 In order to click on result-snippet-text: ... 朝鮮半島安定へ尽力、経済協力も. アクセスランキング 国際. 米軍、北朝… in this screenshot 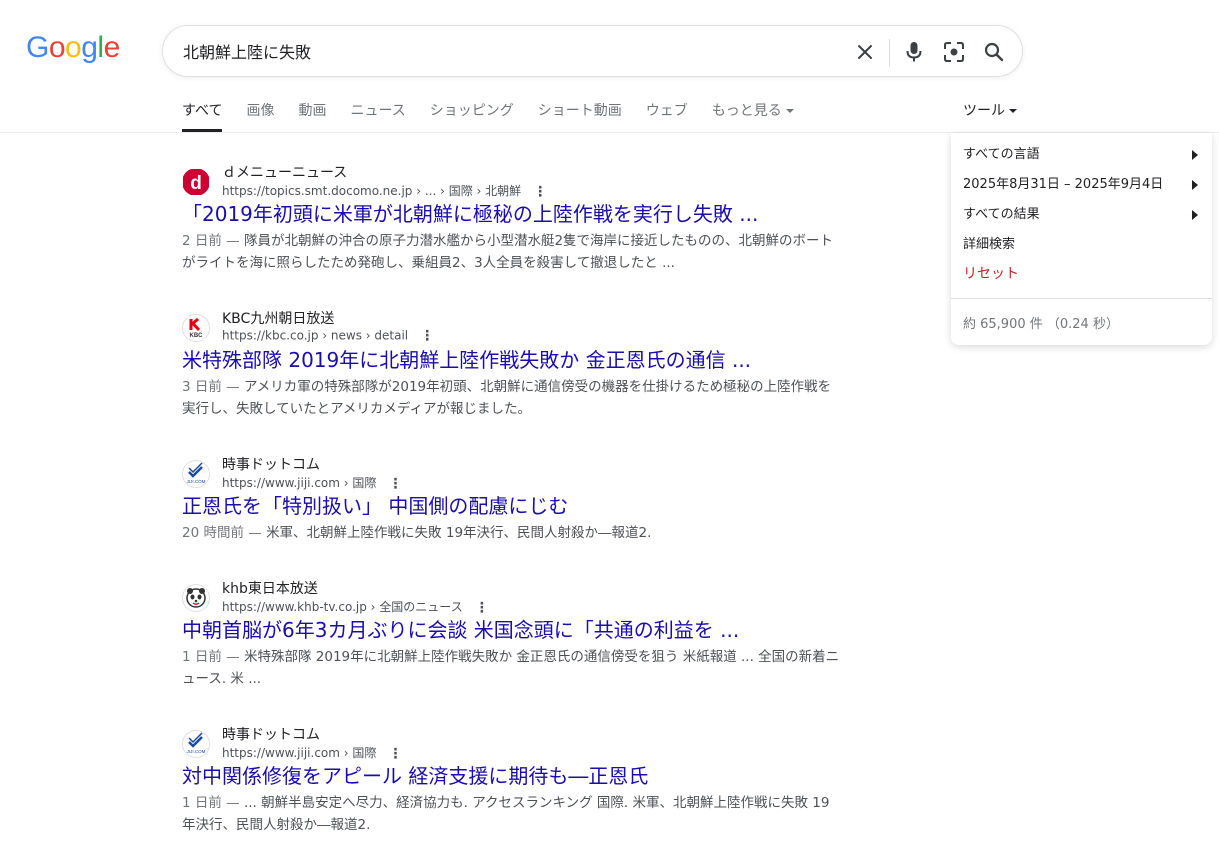, I will do `click(506, 814)`.